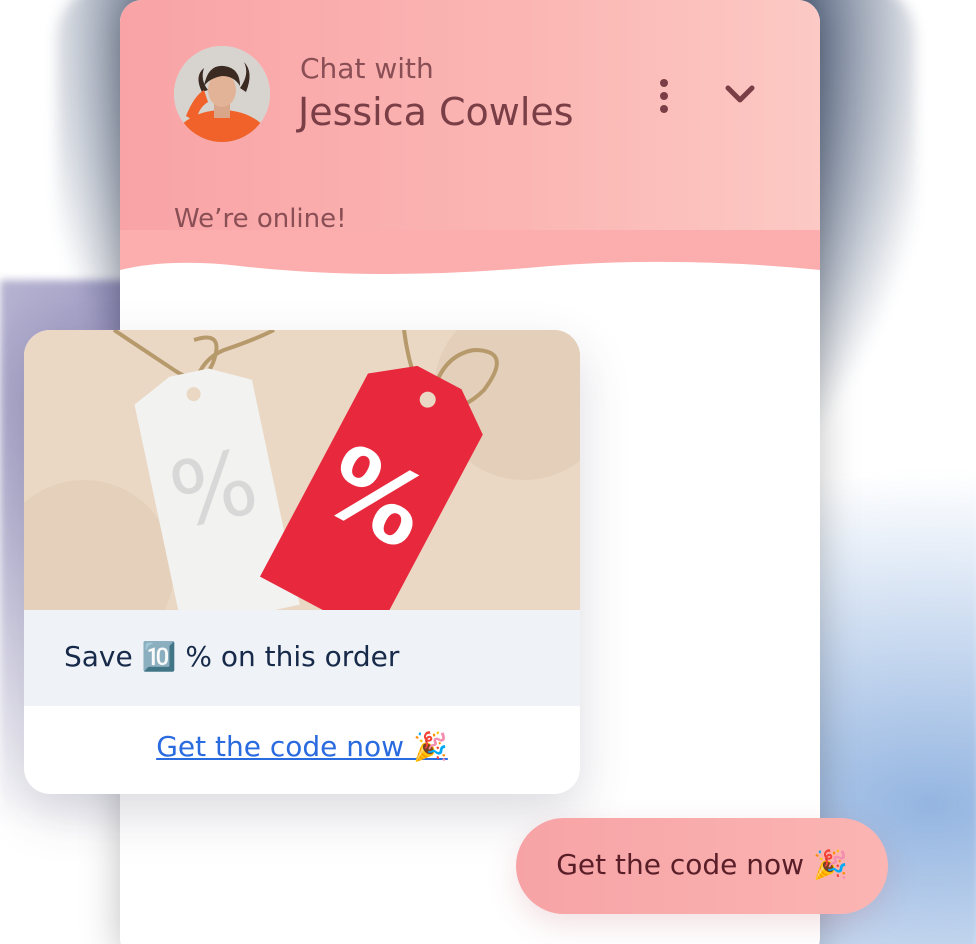  What do you see at coordinates (302, 746) in the screenshot?
I see `get-code-link: Get the code now 🎉` at bounding box center [302, 746].